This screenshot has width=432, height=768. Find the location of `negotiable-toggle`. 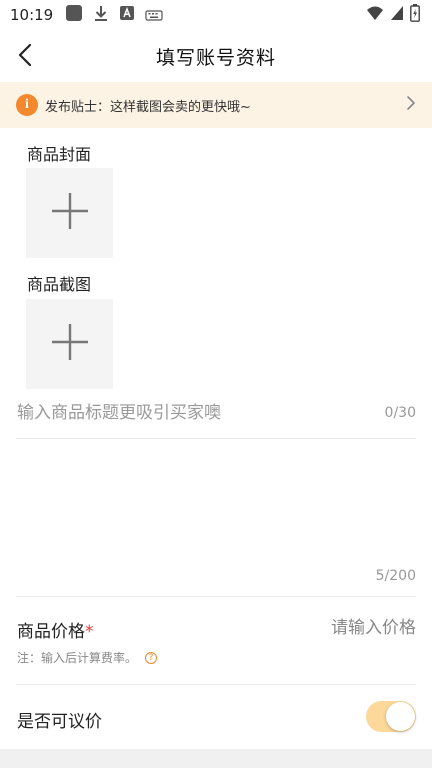

negotiable-toggle is located at coordinates (391, 716).